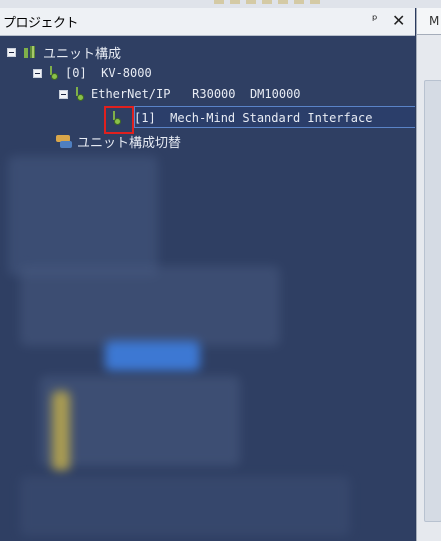 The width and height of the screenshot is (441, 541). I want to click on close-icon: ✕, so click(398, 20).